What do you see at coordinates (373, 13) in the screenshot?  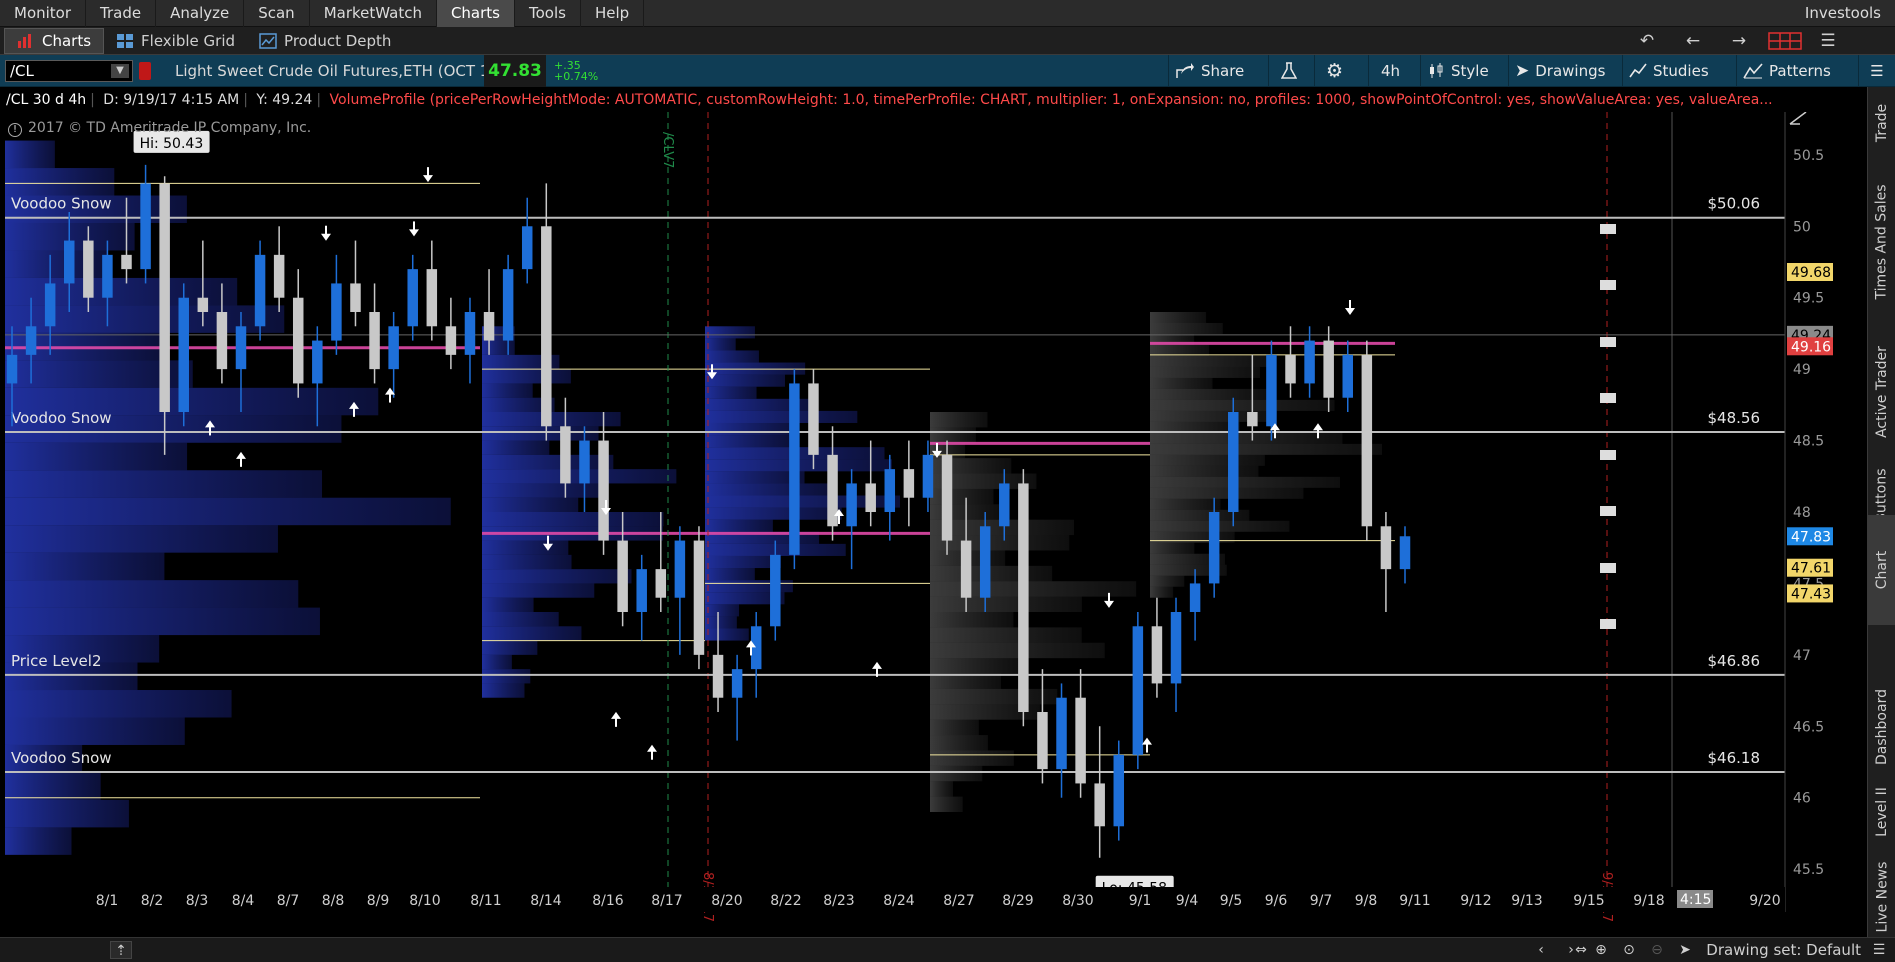 I see `menu-marketwatch: MarketWatch` at bounding box center [373, 13].